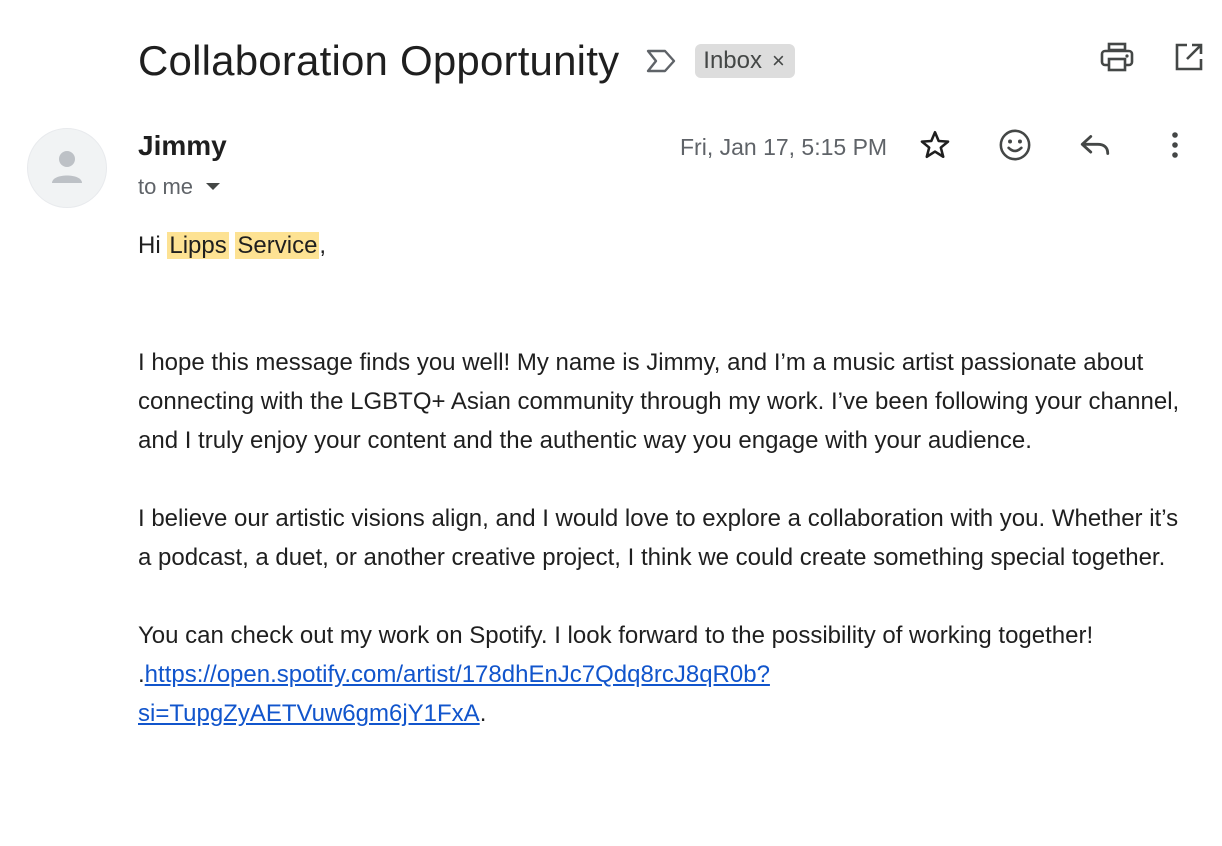 The height and width of the screenshot is (846, 1222). I want to click on inbox-label-chip: Inbox ×, so click(745, 61).